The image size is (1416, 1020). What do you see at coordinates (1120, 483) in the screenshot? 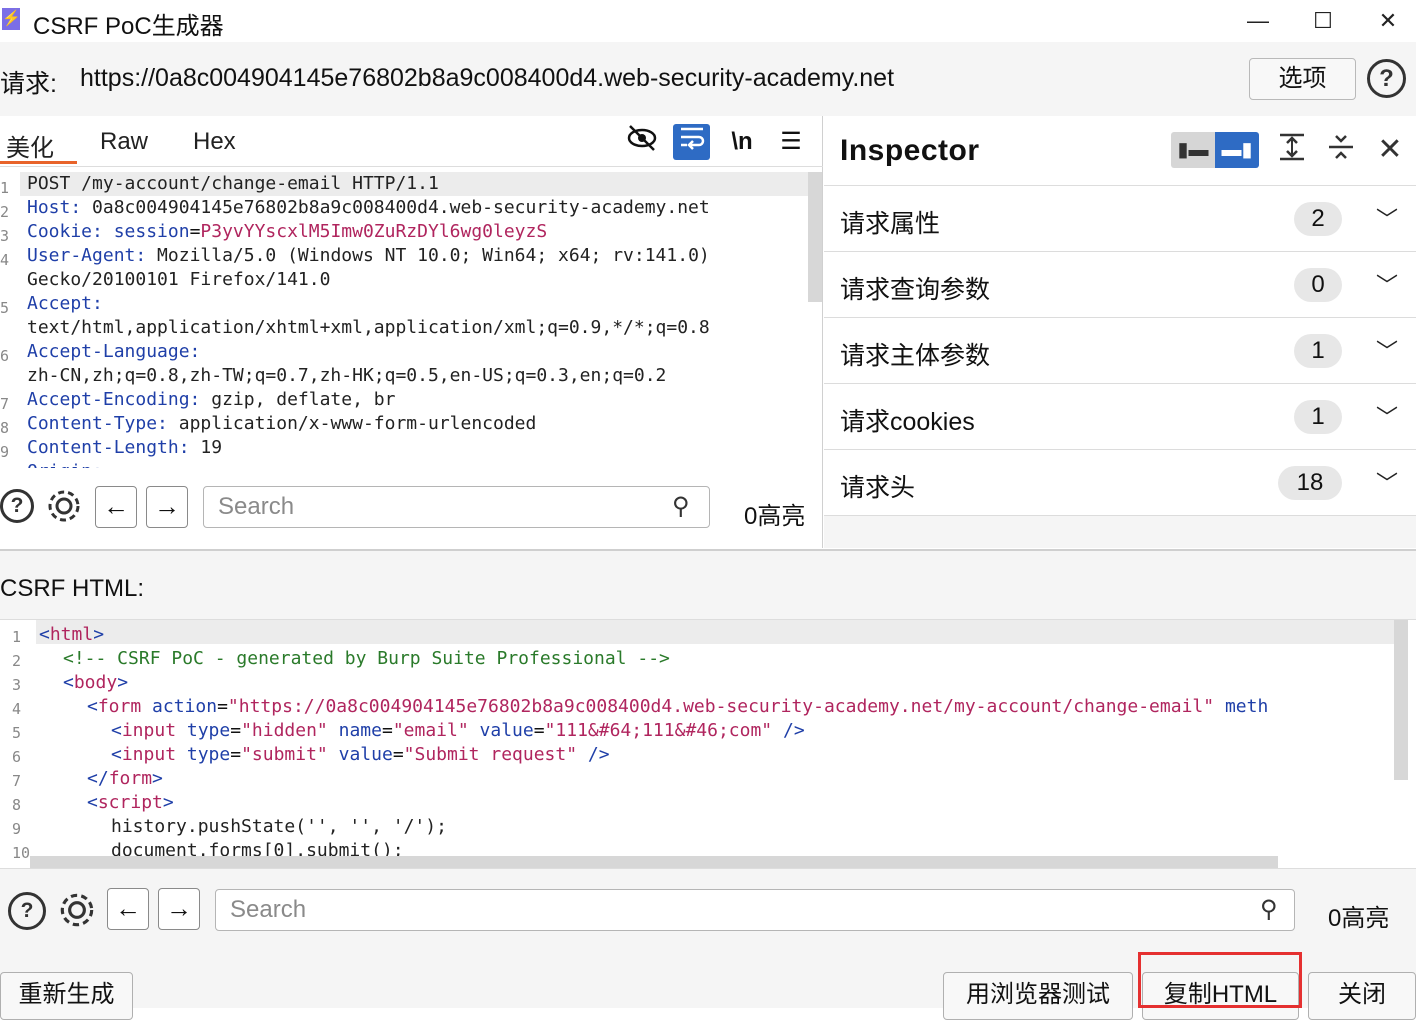
I see `inspector-row-headers: 请求头 18 ﹀` at bounding box center [1120, 483].